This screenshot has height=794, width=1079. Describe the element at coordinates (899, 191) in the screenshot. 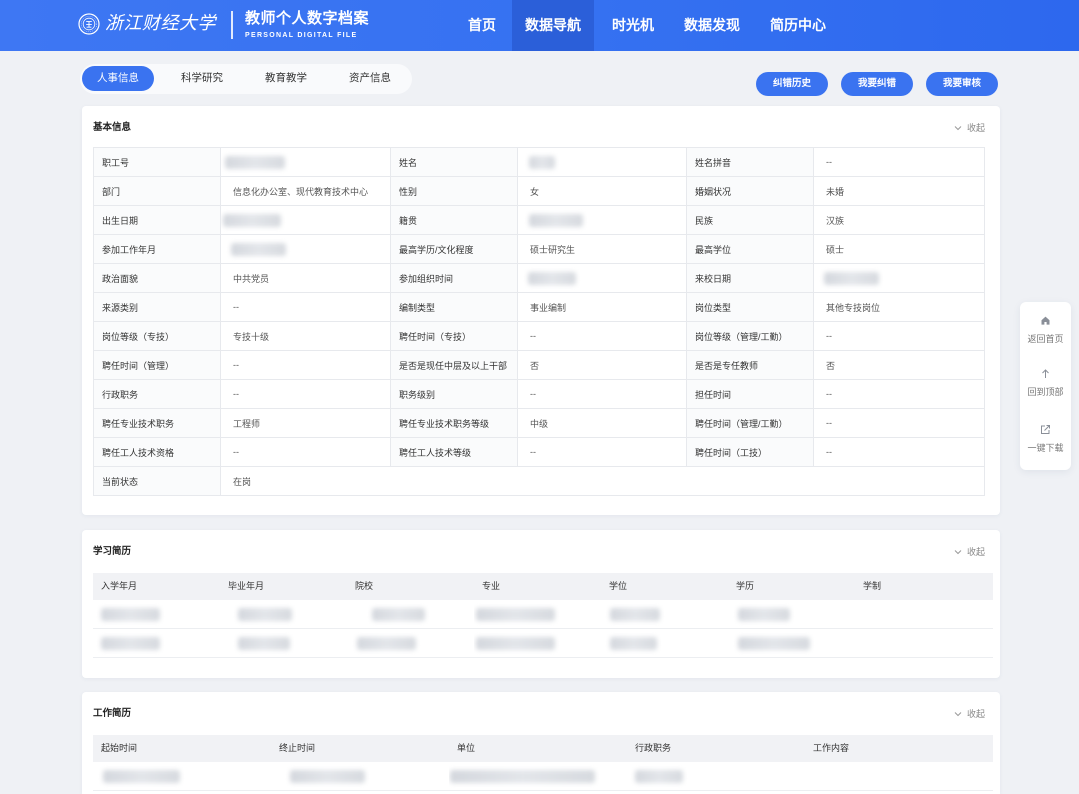

I see `field-value: 未婚` at that location.